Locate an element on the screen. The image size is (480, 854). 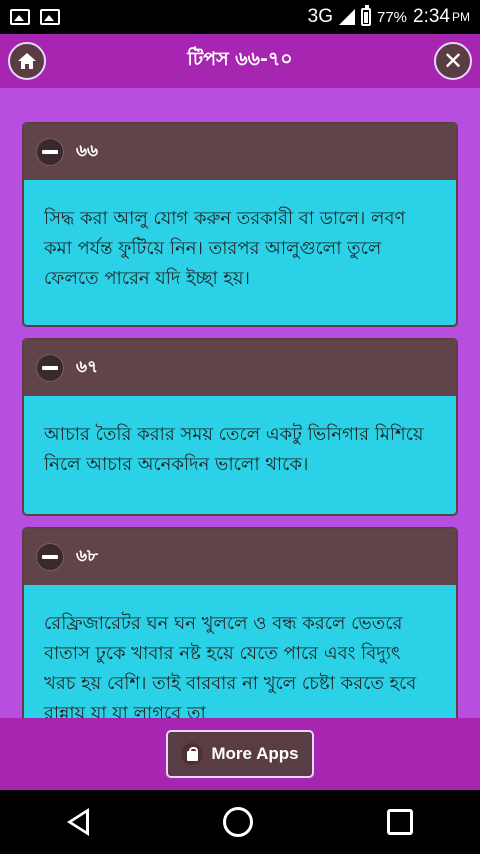
battery-icon is located at coordinates (365, 15).